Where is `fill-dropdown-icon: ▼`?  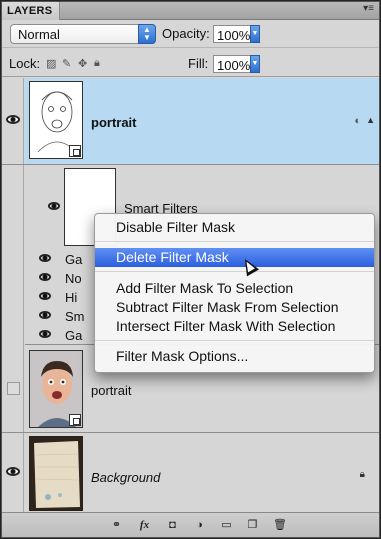 fill-dropdown-icon: ▼ is located at coordinates (255, 64).